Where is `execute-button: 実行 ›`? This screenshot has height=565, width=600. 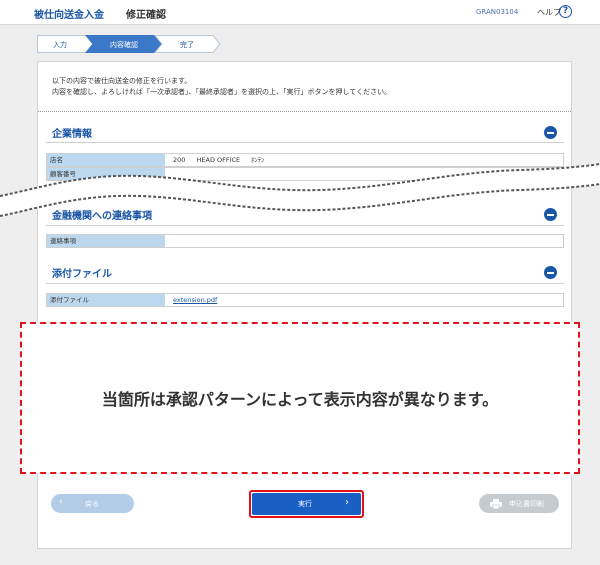
execute-button: 実行 › is located at coordinates (306, 504).